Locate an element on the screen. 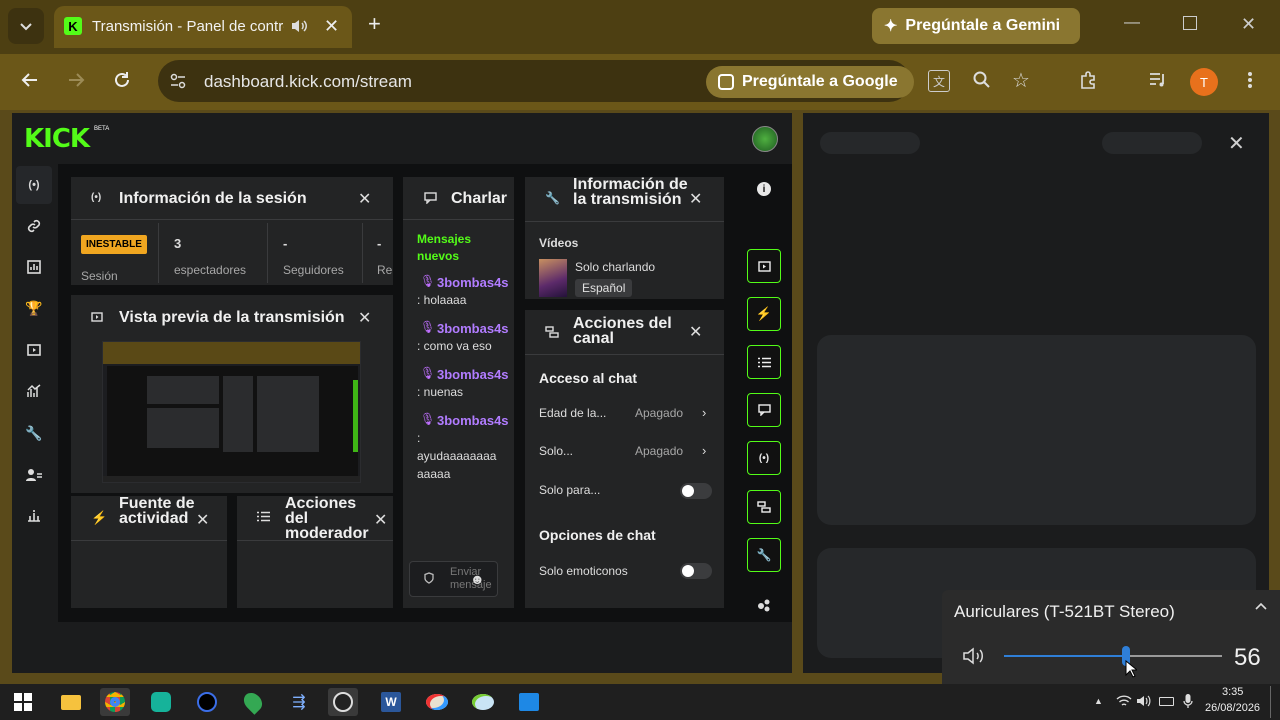  wrench-icon: 🔧 is located at coordinates (34, 433).